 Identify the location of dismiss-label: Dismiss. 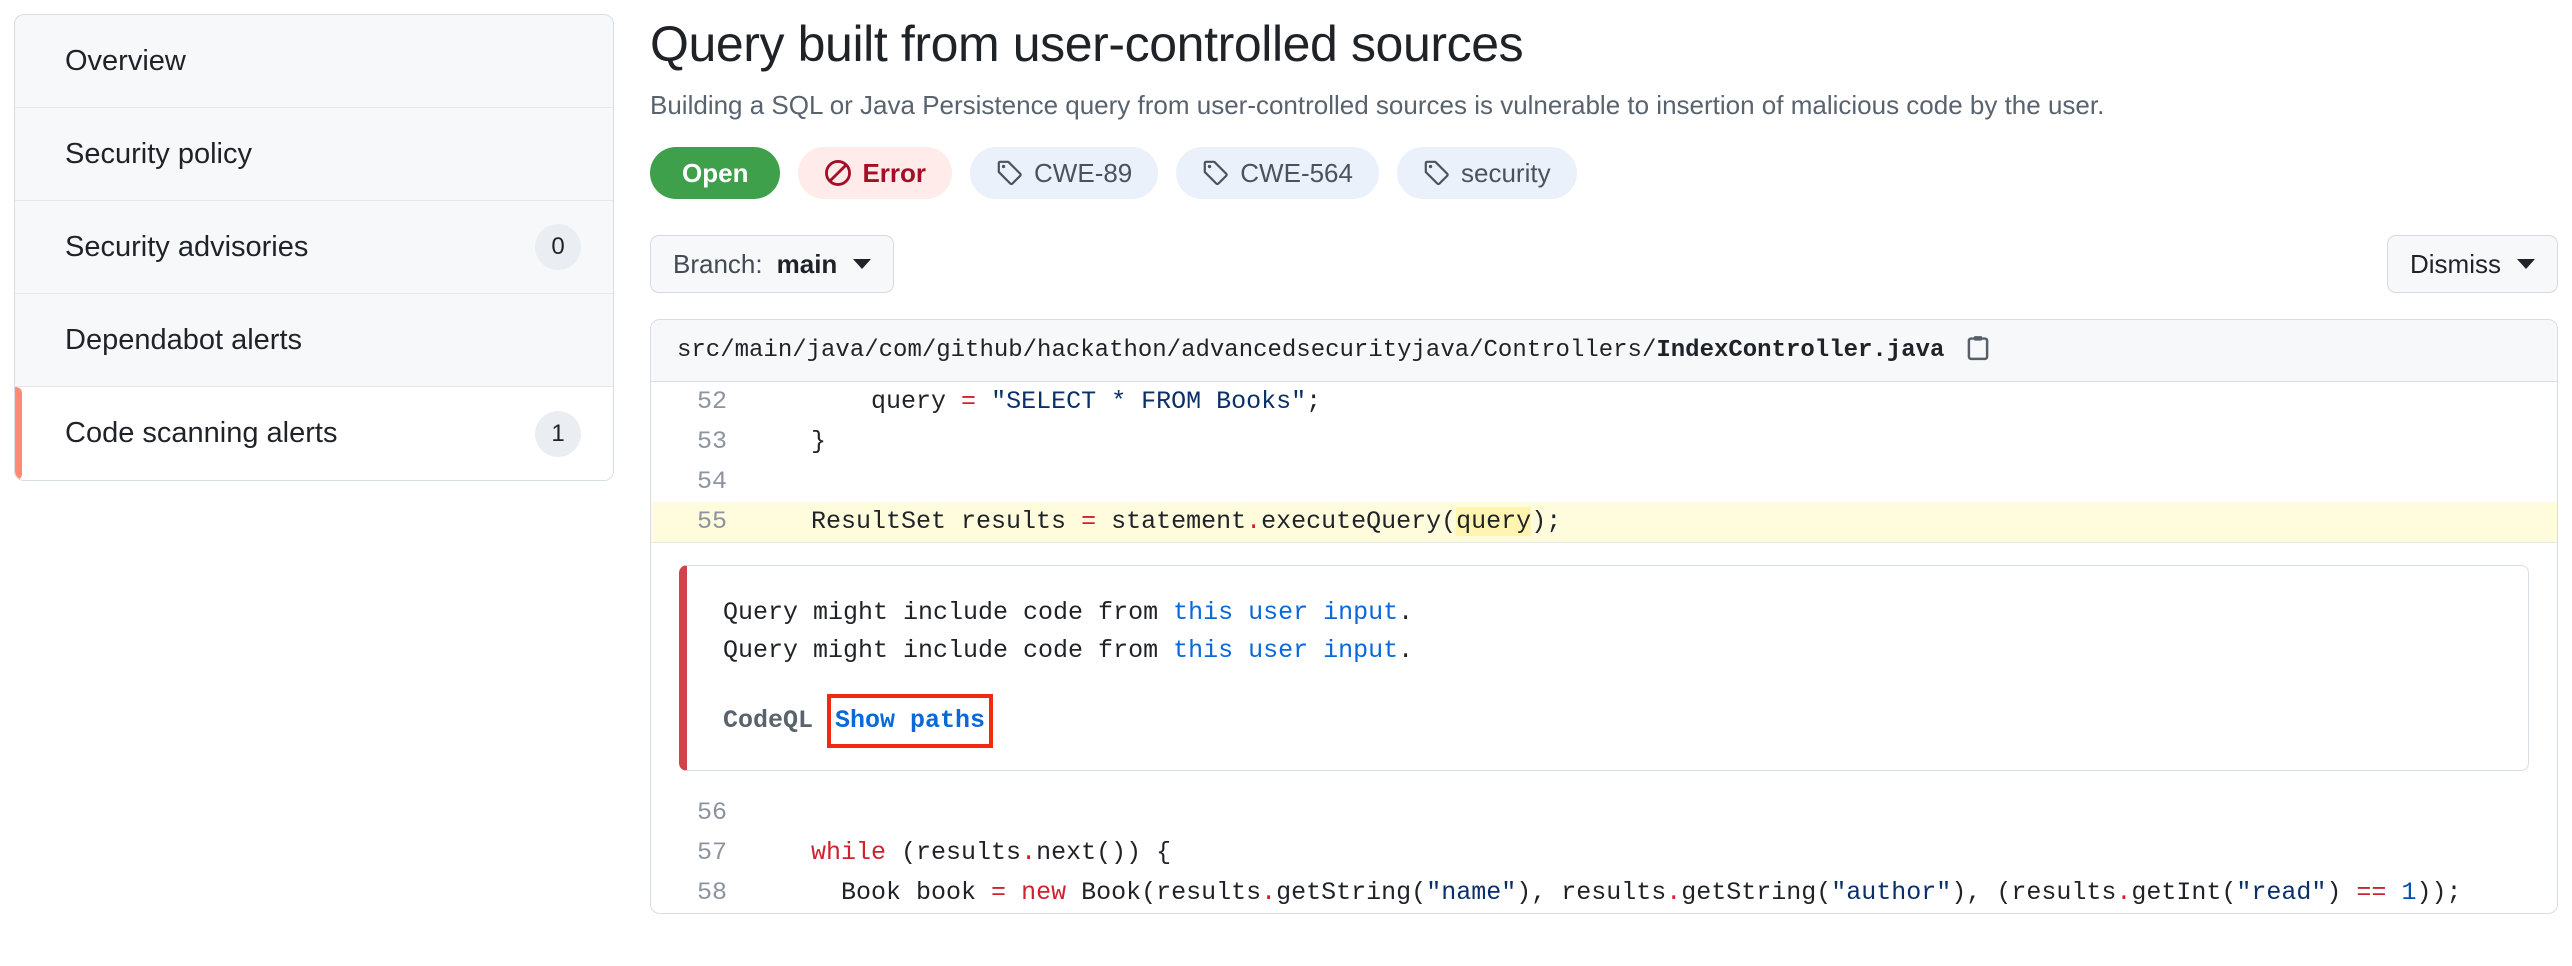
(2455, 263).